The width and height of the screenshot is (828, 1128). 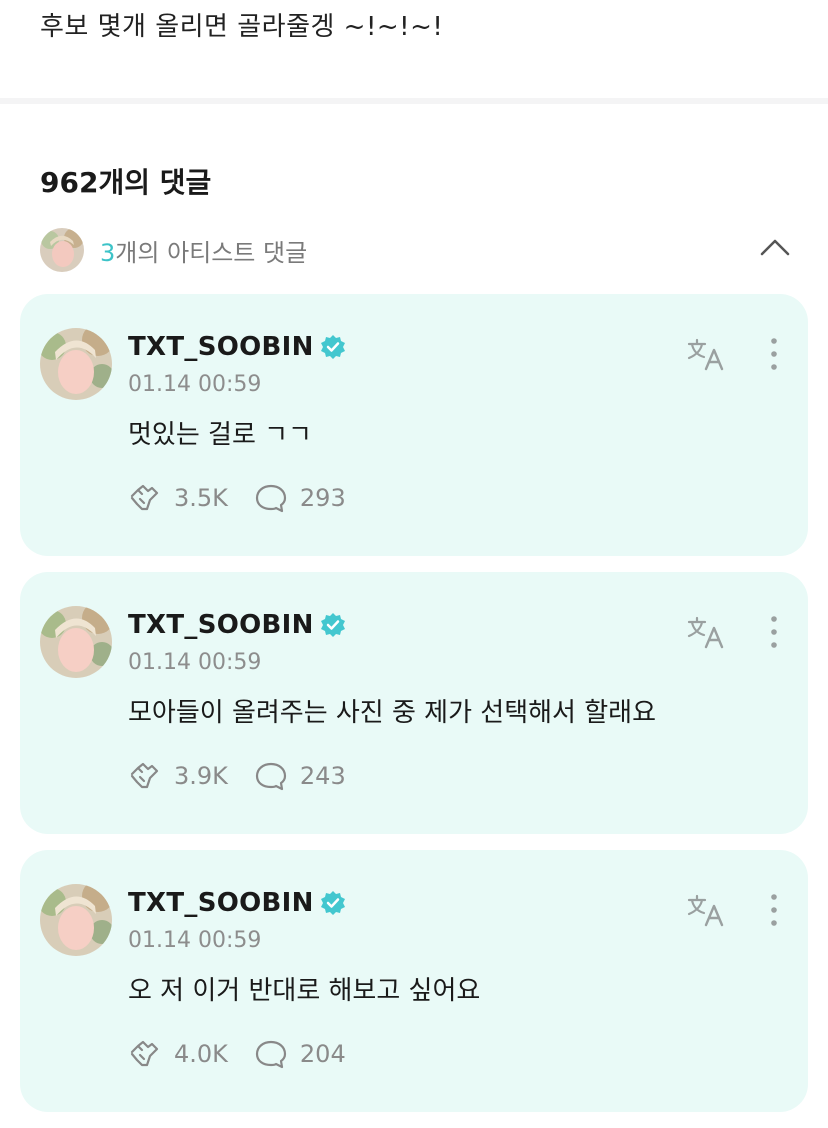 What do you see at coordinates (416, 250) in the screenshot?
I see `artist-comments-toggle: 3개의 아티스트 댓글` at bounding box center [416, 250].